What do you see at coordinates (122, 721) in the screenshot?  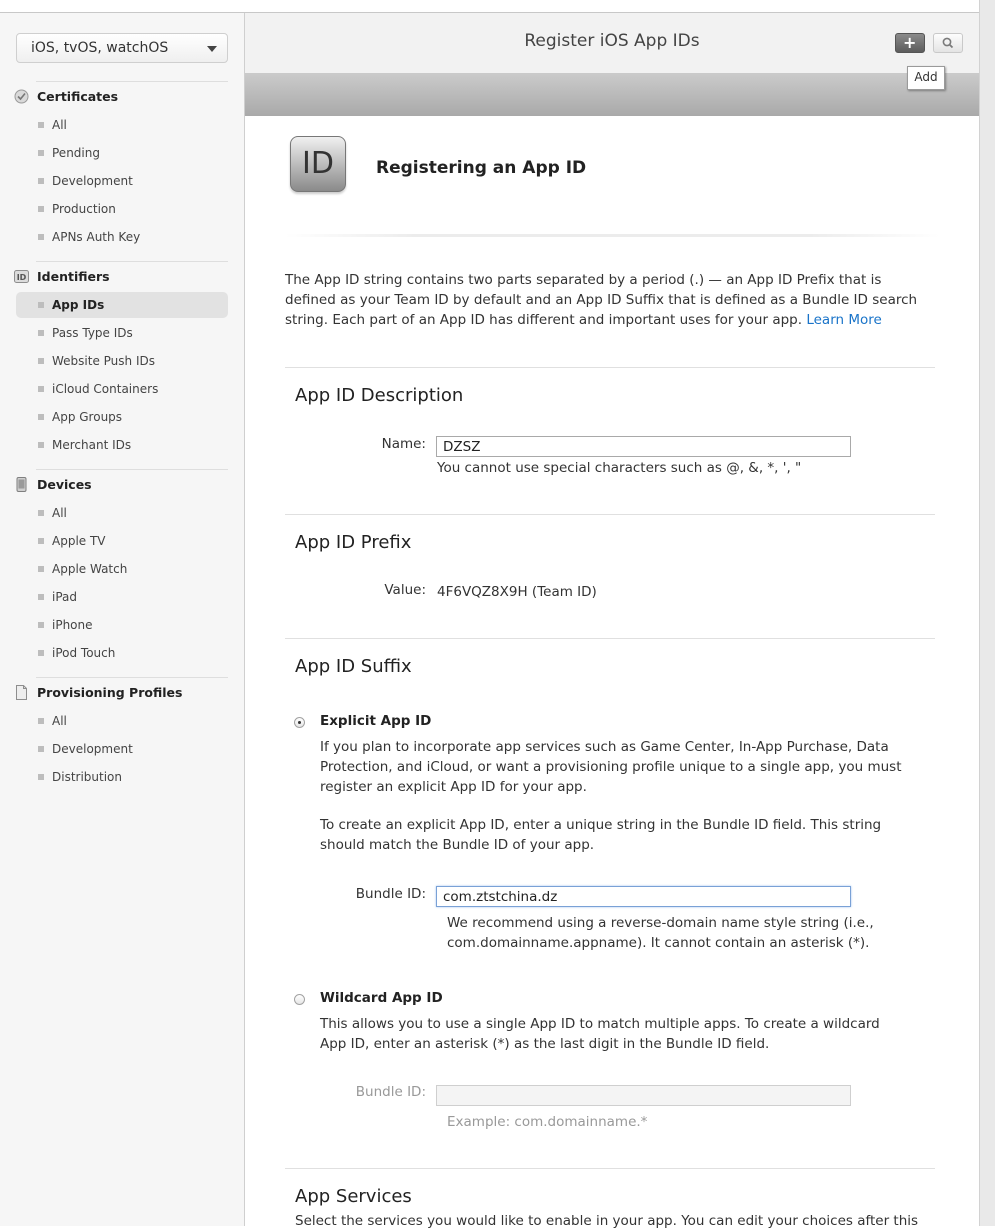 I see `sidebar-item-profiles-all: All` at bounding box center [122, 721].